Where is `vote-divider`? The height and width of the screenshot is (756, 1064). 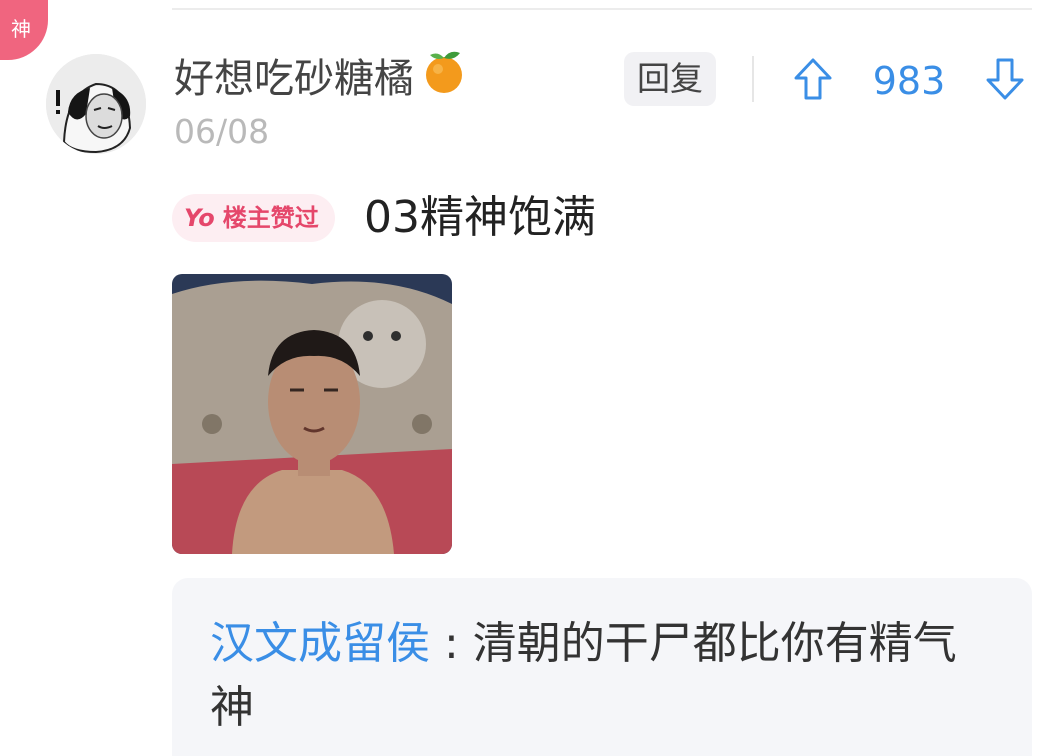 vote-divider is located at coordinates (753, 79).